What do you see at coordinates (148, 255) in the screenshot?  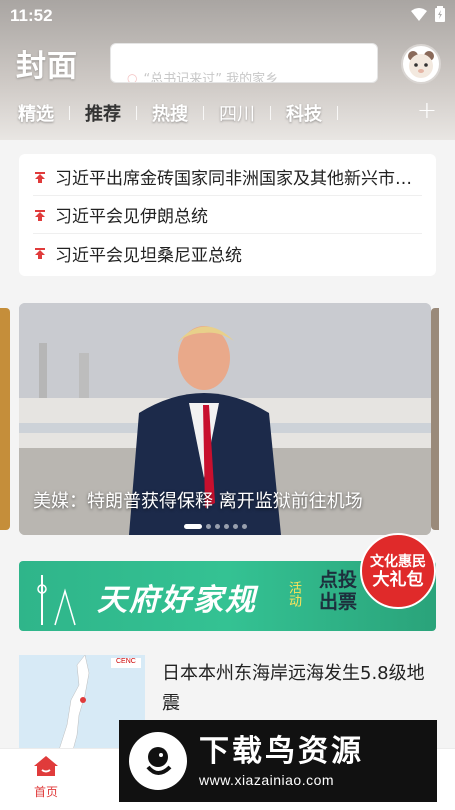 I see `headline-text: 习近平会见坦桑尼亚总统` at bounding box center [148, 255].